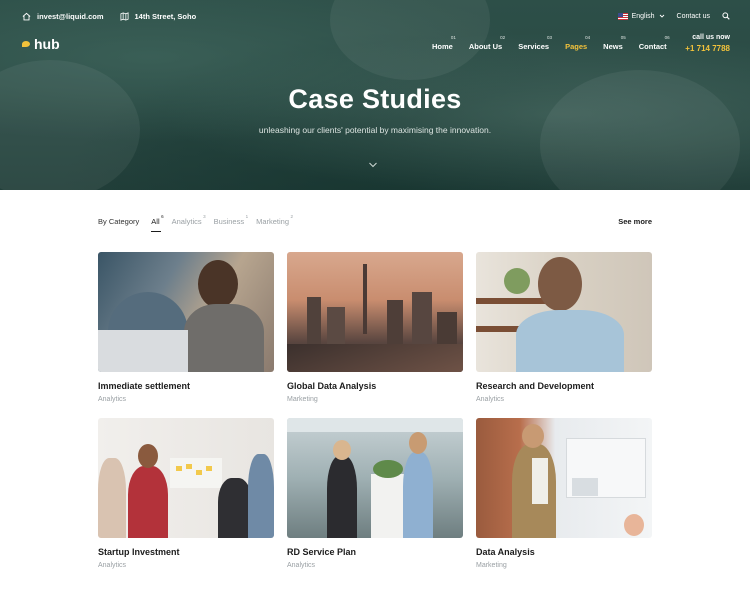 The width and height of the screenshot is (750, 610). I want to click on nav-item-label: Pages, so click(576, 46).